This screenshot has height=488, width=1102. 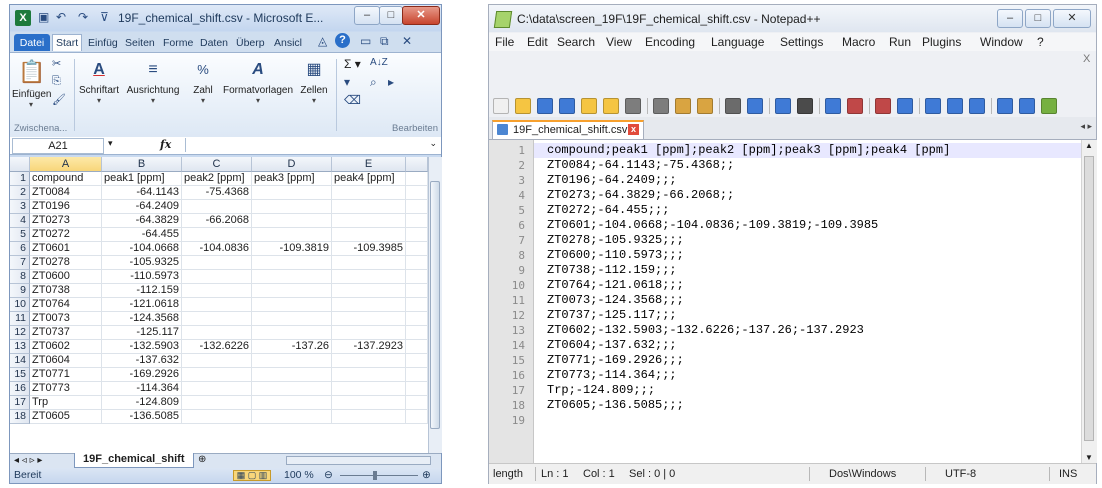 I want to click on row-header: 13, so click(x=20, y=347).